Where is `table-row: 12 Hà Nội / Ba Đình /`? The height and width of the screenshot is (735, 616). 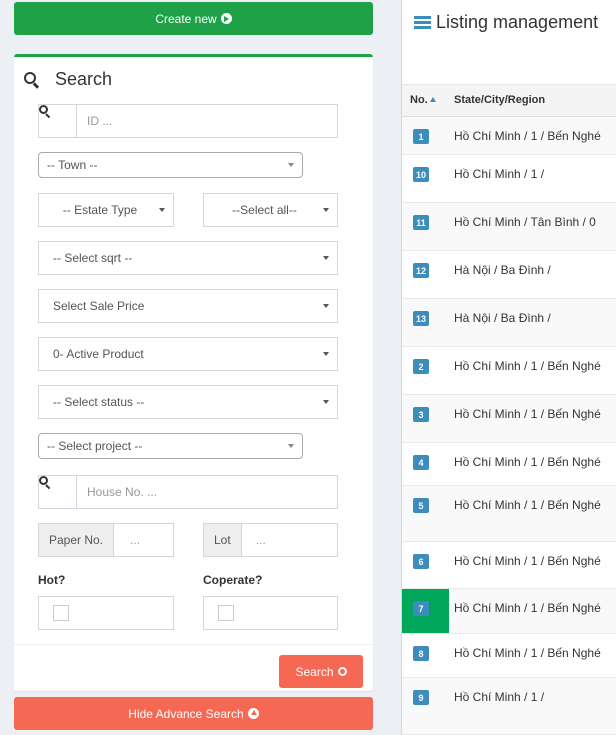 table-row: 12 Hà Nội / Ba Đình / is located at coordinates (509, 275).